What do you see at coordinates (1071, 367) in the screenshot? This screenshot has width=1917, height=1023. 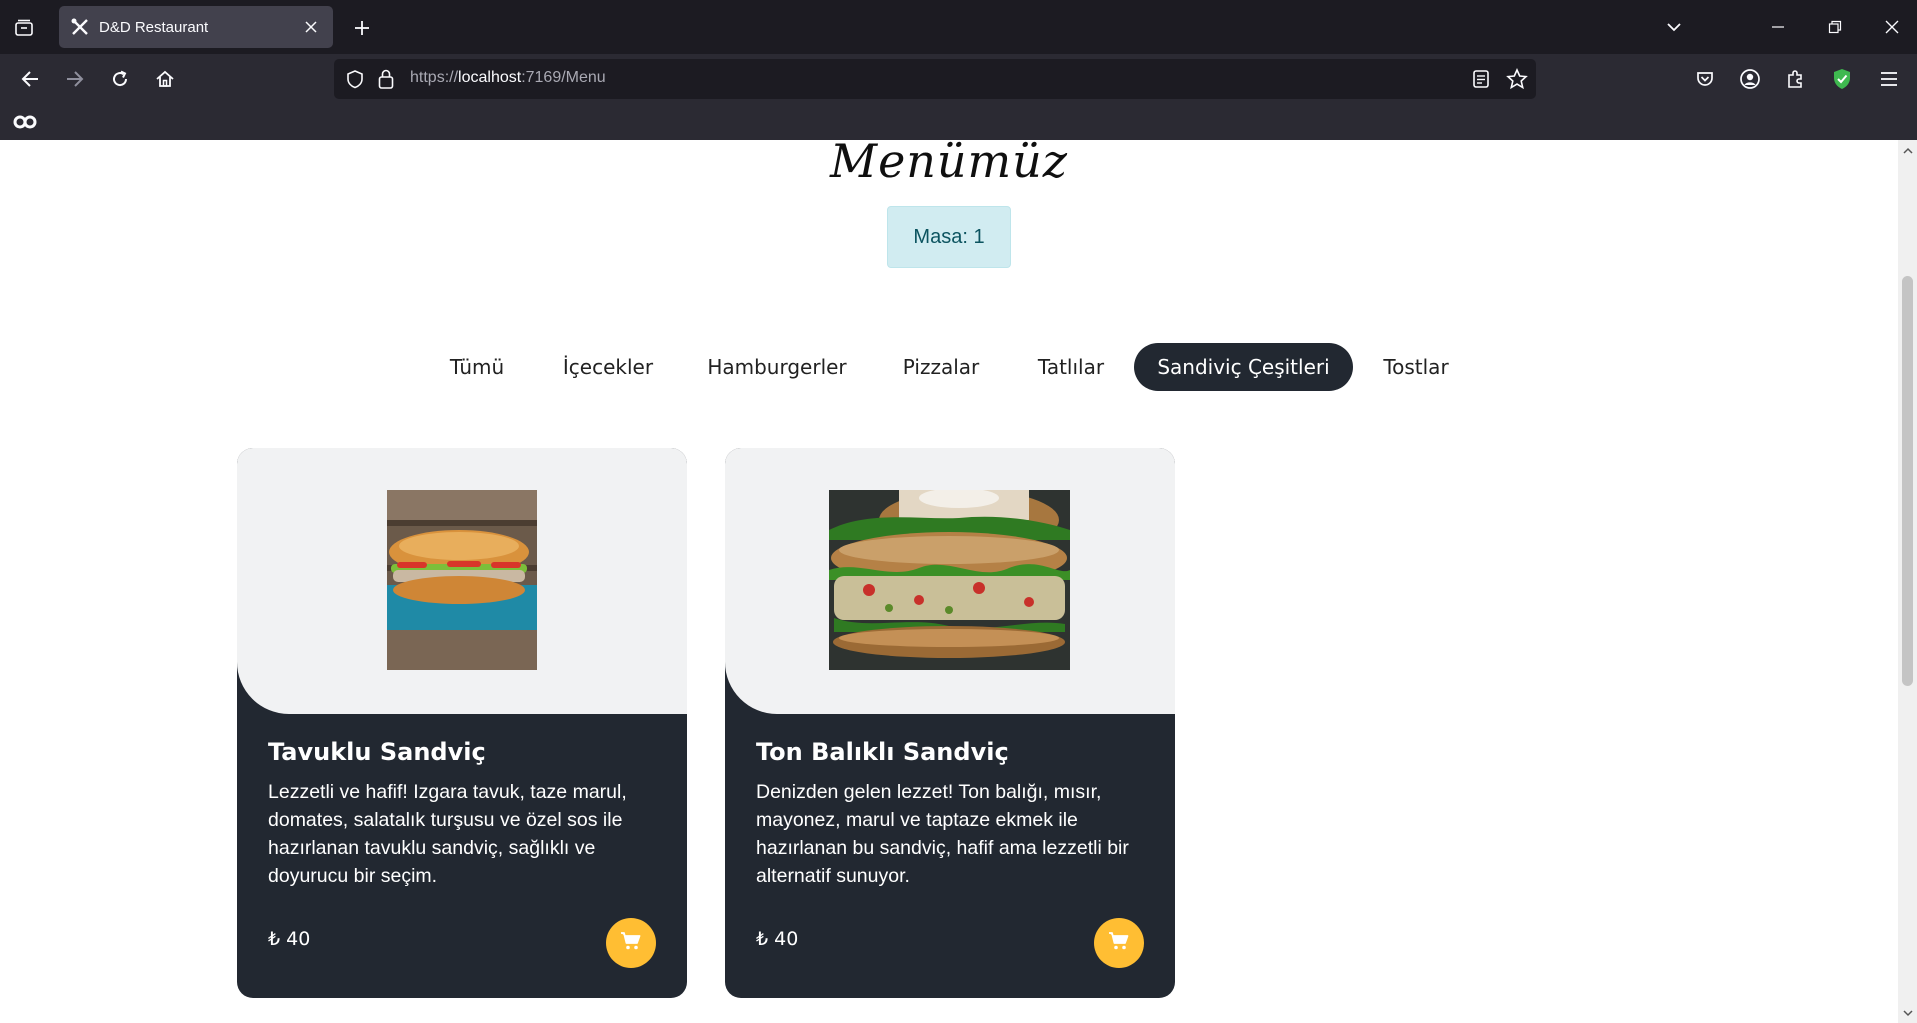 I see `filter-desserts: Tatlılar` at bounding box center [1071, 367].